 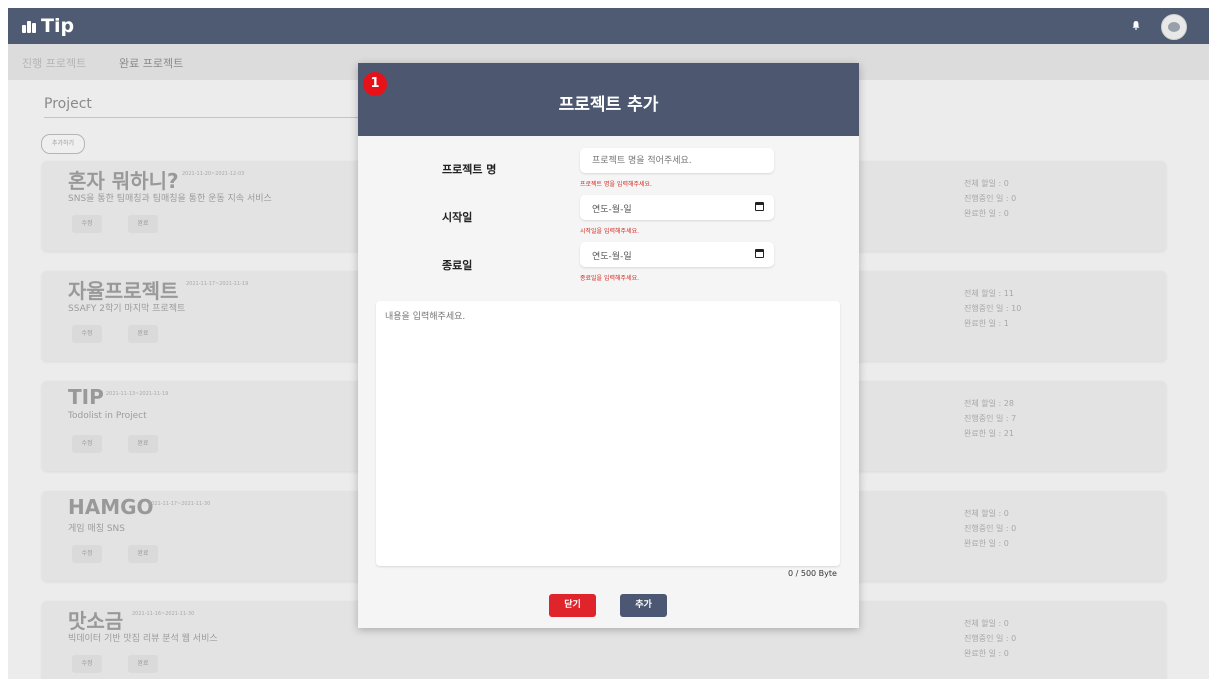 I want to click on start-date-field: 연도-월-일, so click(x=677, y=207).